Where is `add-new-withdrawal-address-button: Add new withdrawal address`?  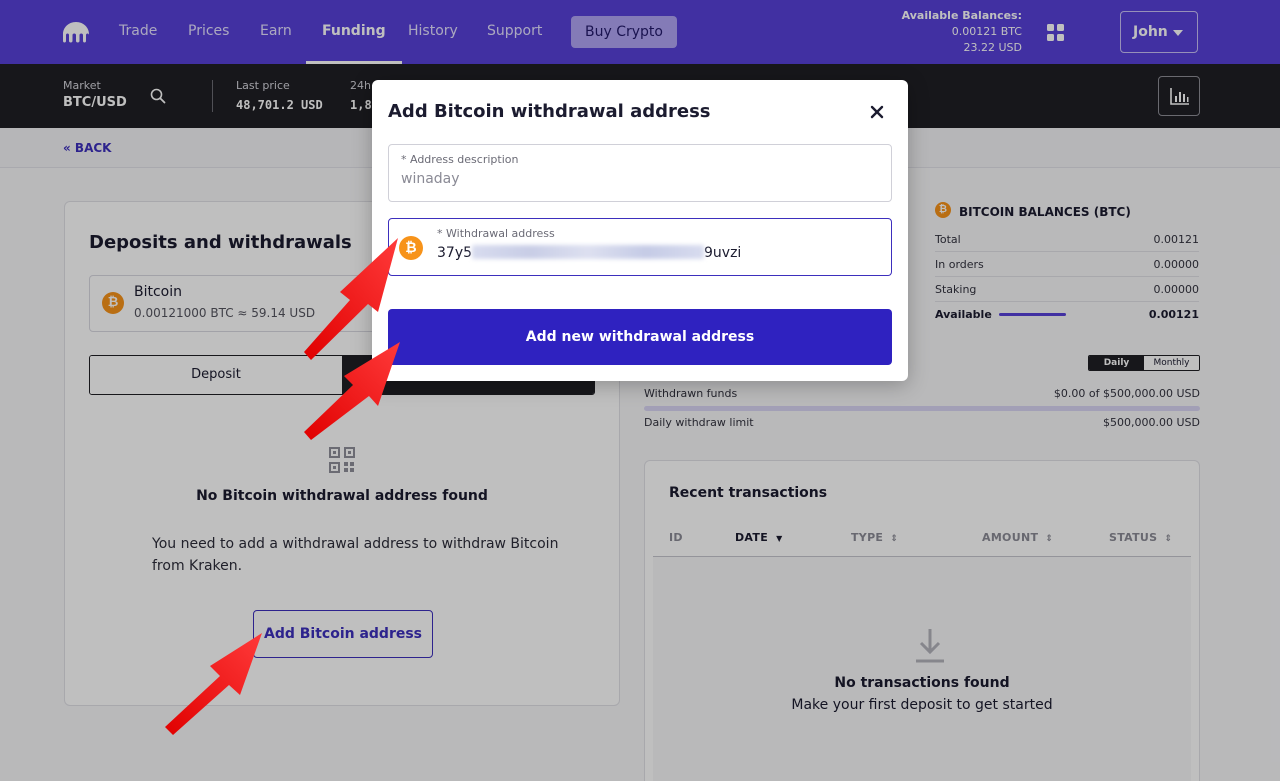 add-new-withdrawal-address-button: Add new withdrawal address is located at coordinates (640, 337).